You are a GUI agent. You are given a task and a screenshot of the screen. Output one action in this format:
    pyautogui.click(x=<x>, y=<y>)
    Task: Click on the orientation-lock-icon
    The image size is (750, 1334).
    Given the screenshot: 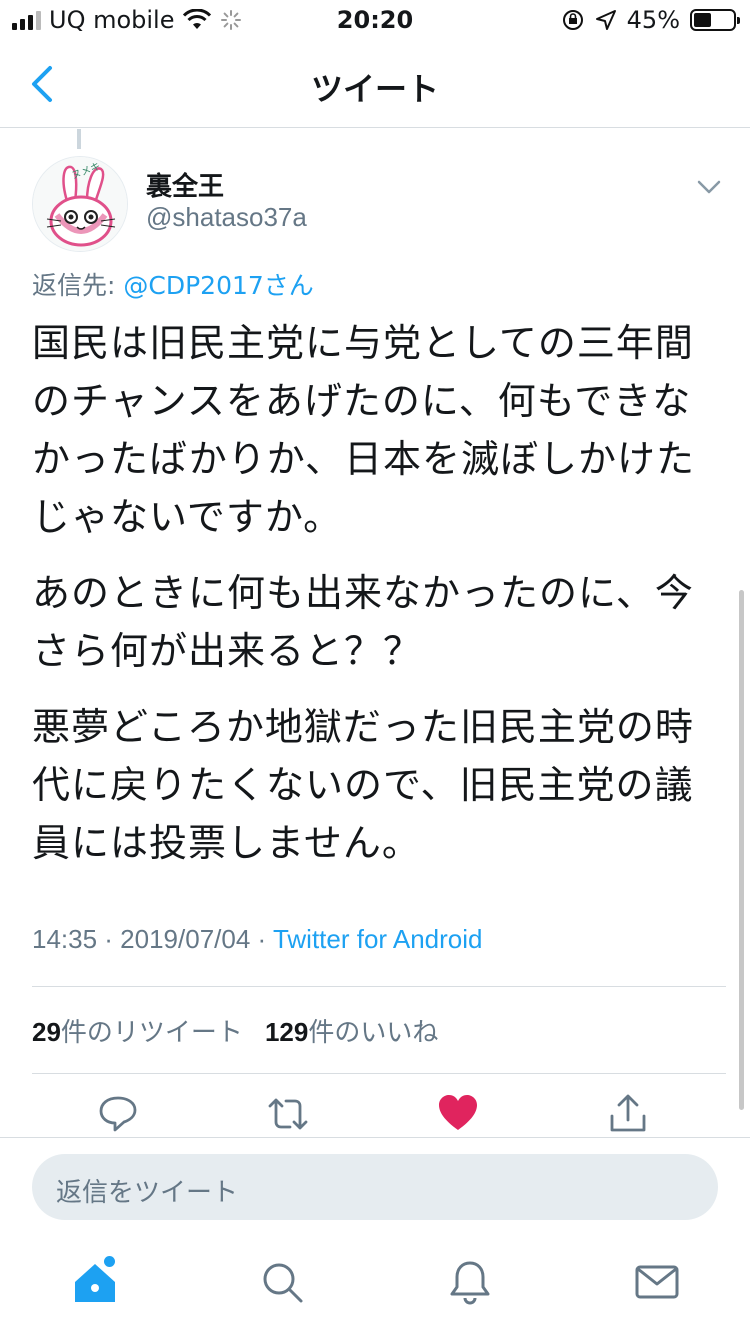 What is the action you would take?
    pyautogui.click(x=572, y=20)
    